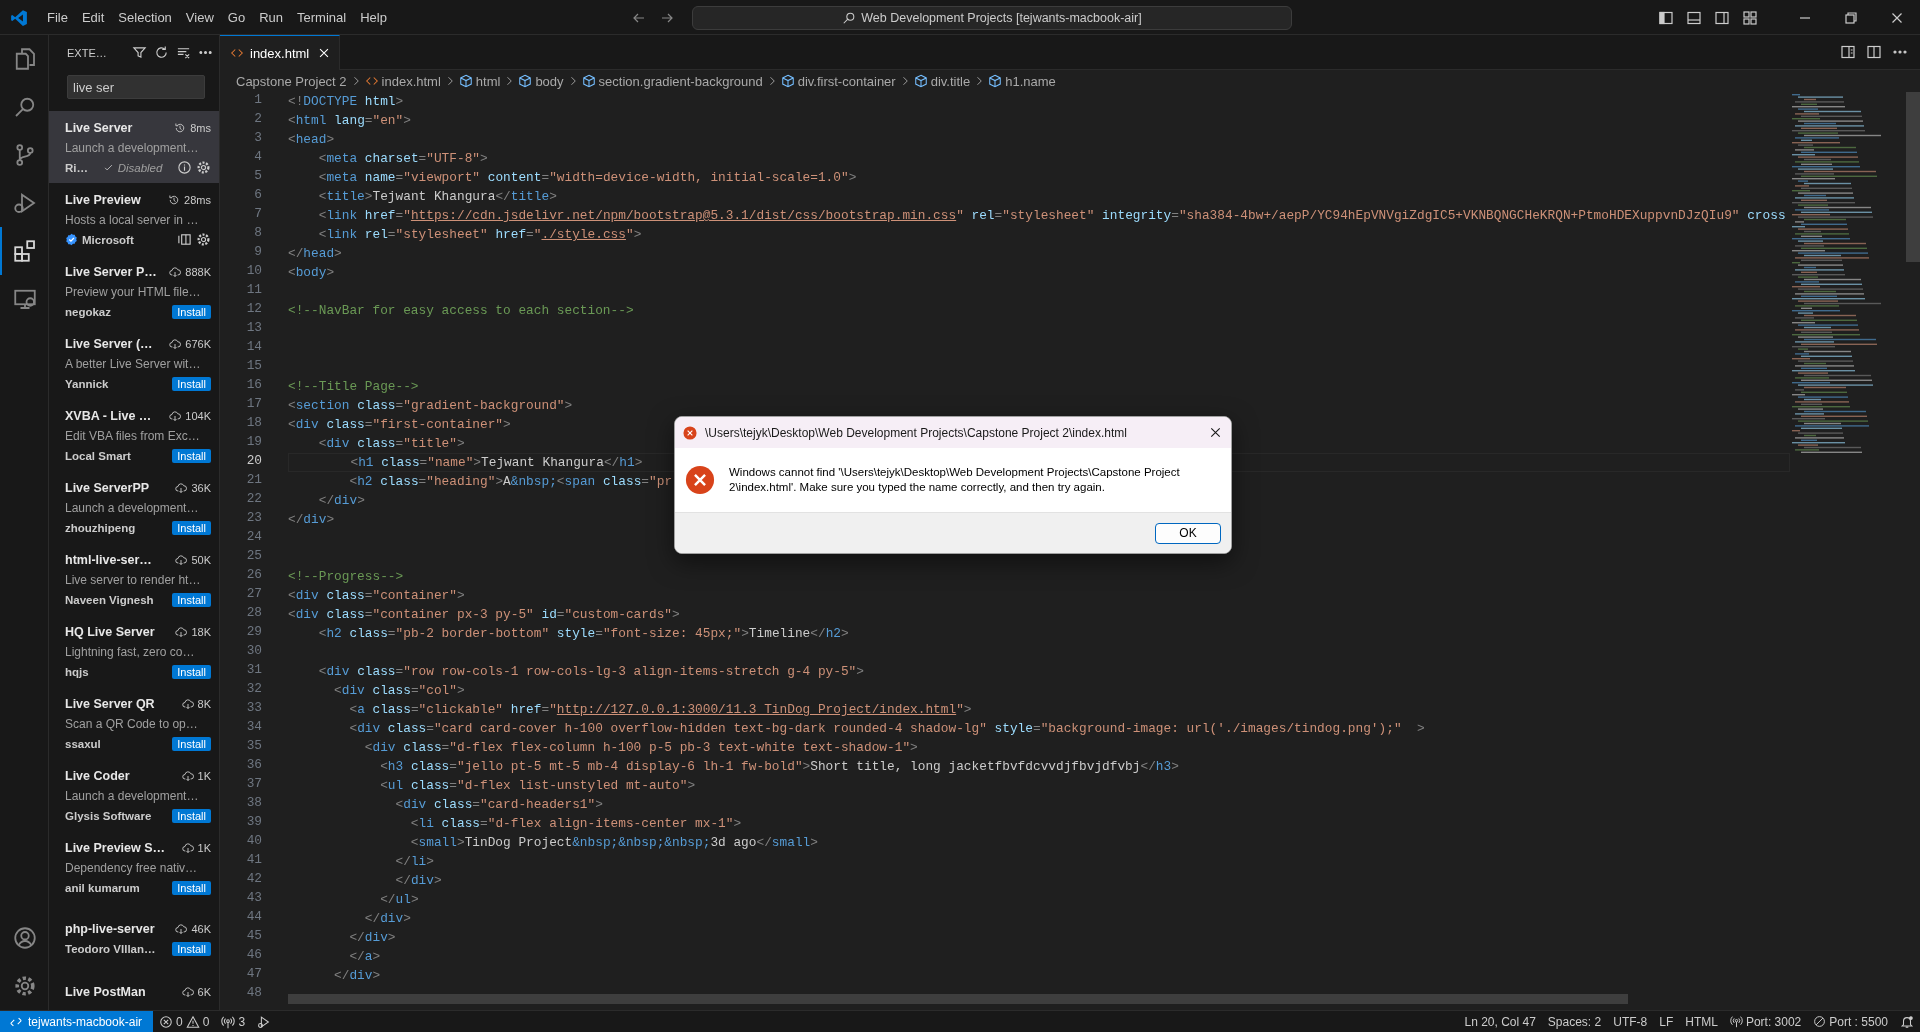  What do you see at coordinates (264, 1021) in the screenshot?
I see `debug-icon` at bounding box center [264, 1021].